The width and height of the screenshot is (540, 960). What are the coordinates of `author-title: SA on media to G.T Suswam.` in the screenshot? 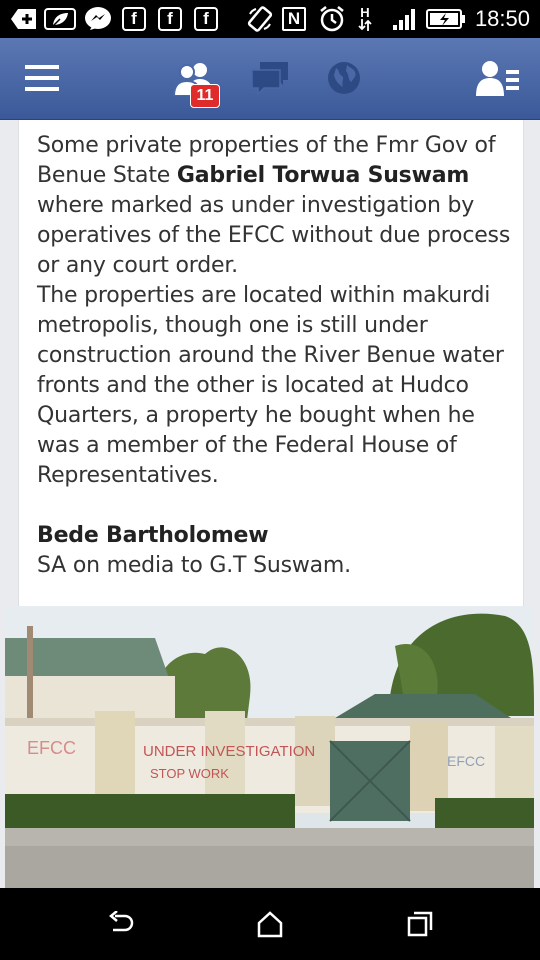 It's located at (194, 565).